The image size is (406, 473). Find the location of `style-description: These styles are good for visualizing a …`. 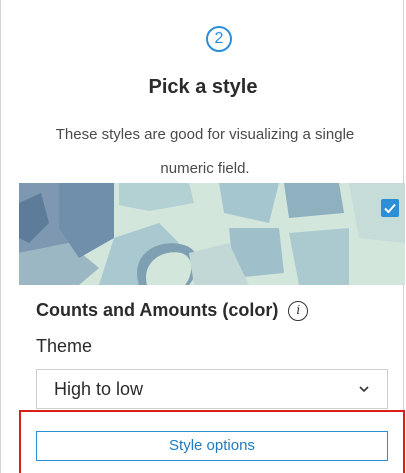

style-description: These styles are good for visualizing a … is located at coordinates (205, 152).